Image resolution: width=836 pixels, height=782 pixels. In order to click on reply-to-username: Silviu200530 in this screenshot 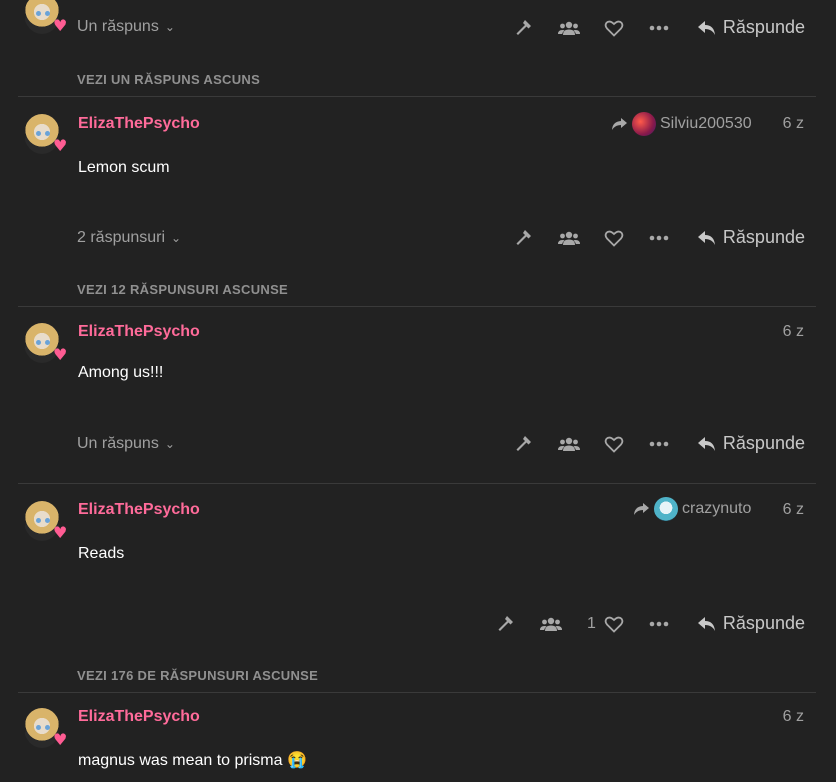, I will do `click(706, 123)`.